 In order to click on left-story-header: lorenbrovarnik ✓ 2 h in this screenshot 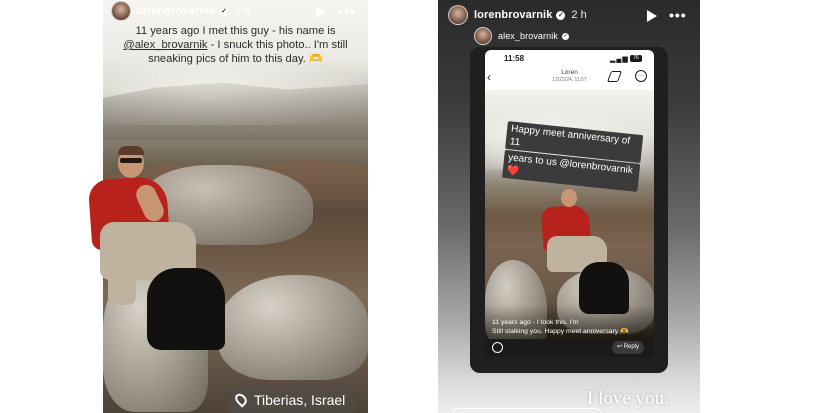, I will do `click(180, 11)`.